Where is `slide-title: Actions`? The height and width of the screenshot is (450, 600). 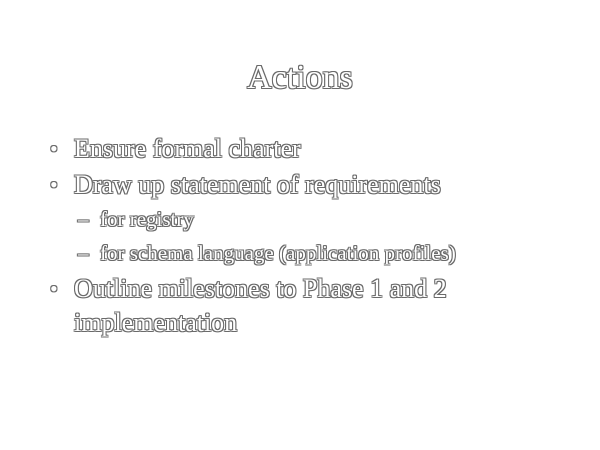 slide-title: Actions is located at coordinates (300, 77).